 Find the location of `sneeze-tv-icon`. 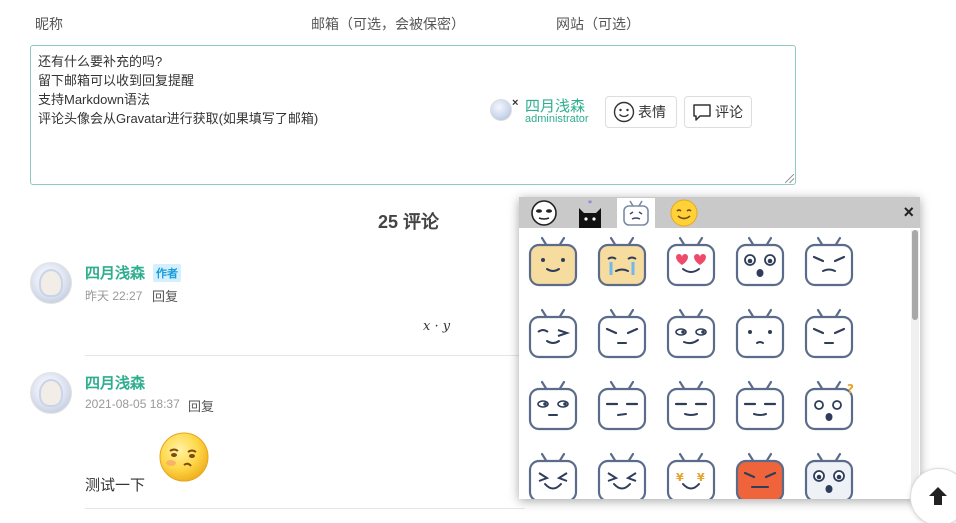

sneeze-tv-icon is located at coordinates (829, 335).